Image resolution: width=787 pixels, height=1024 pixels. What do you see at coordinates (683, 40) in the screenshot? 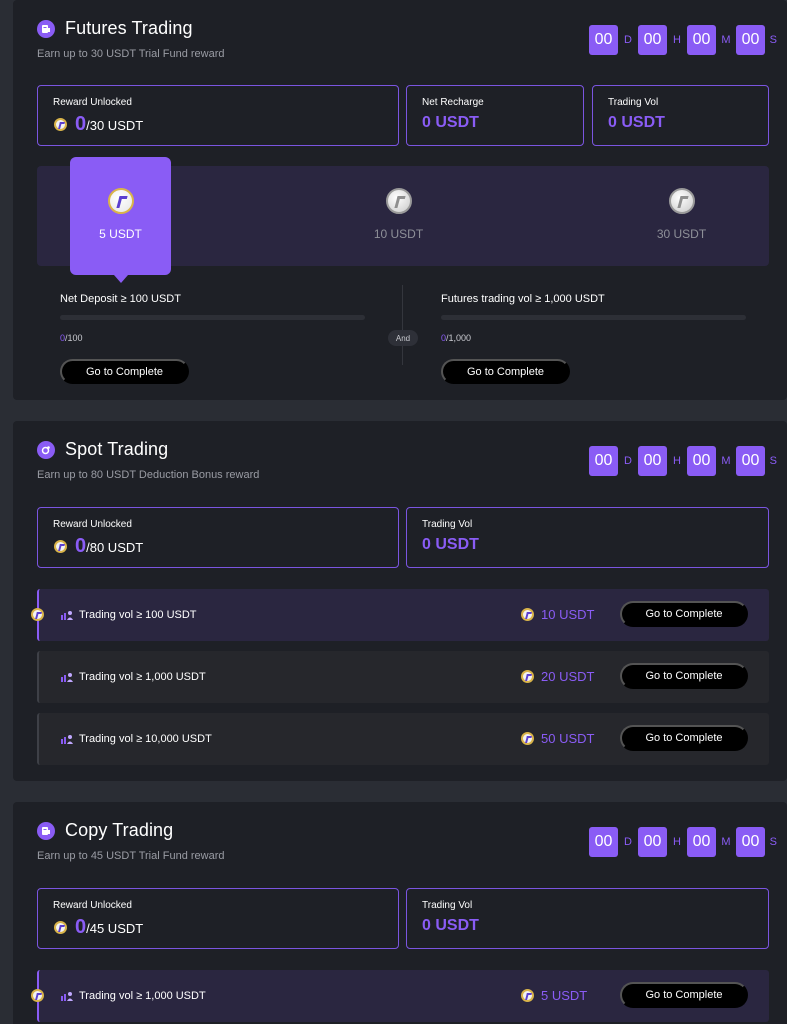
I see `futures-countdown: 00 D 00 H 00 M 00 S` at bounding box center [683, 40].